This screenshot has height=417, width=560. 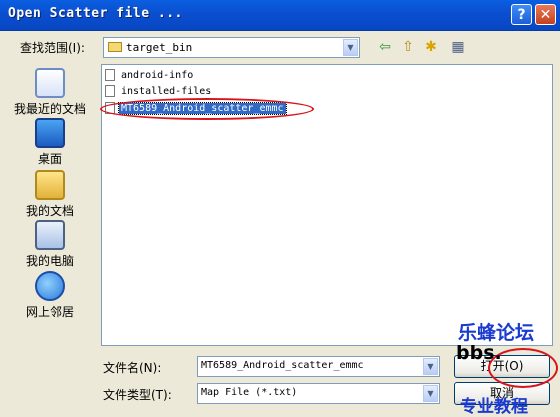 I want to click on place-my-computer: 我的电脑, so click(x=50, y=244).